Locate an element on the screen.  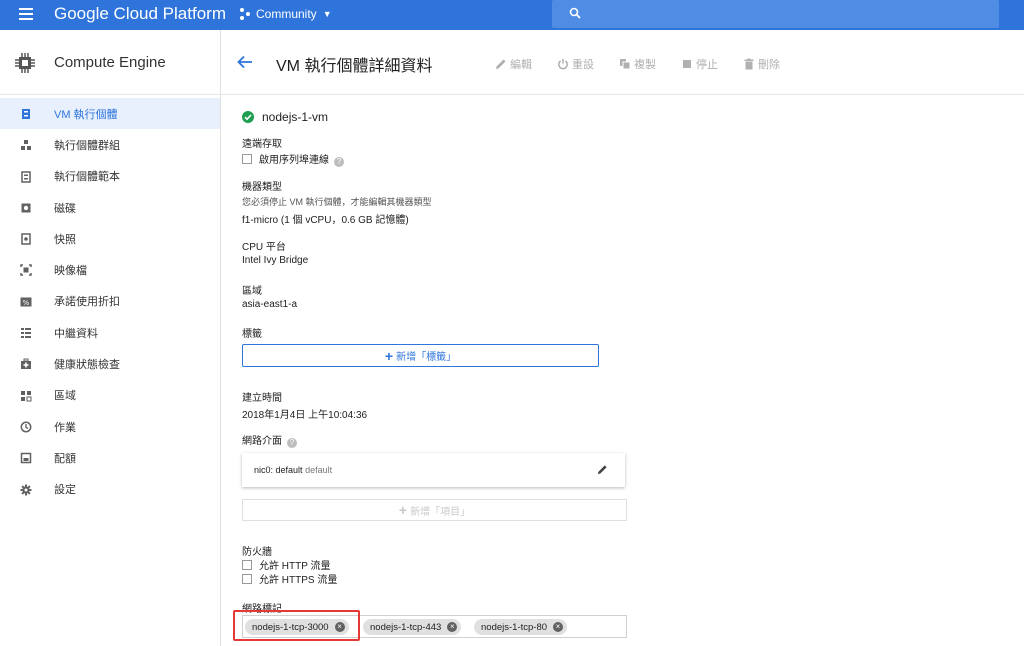
add-label-button: + 新增「標籤」 is located at coordinates (420, 355).